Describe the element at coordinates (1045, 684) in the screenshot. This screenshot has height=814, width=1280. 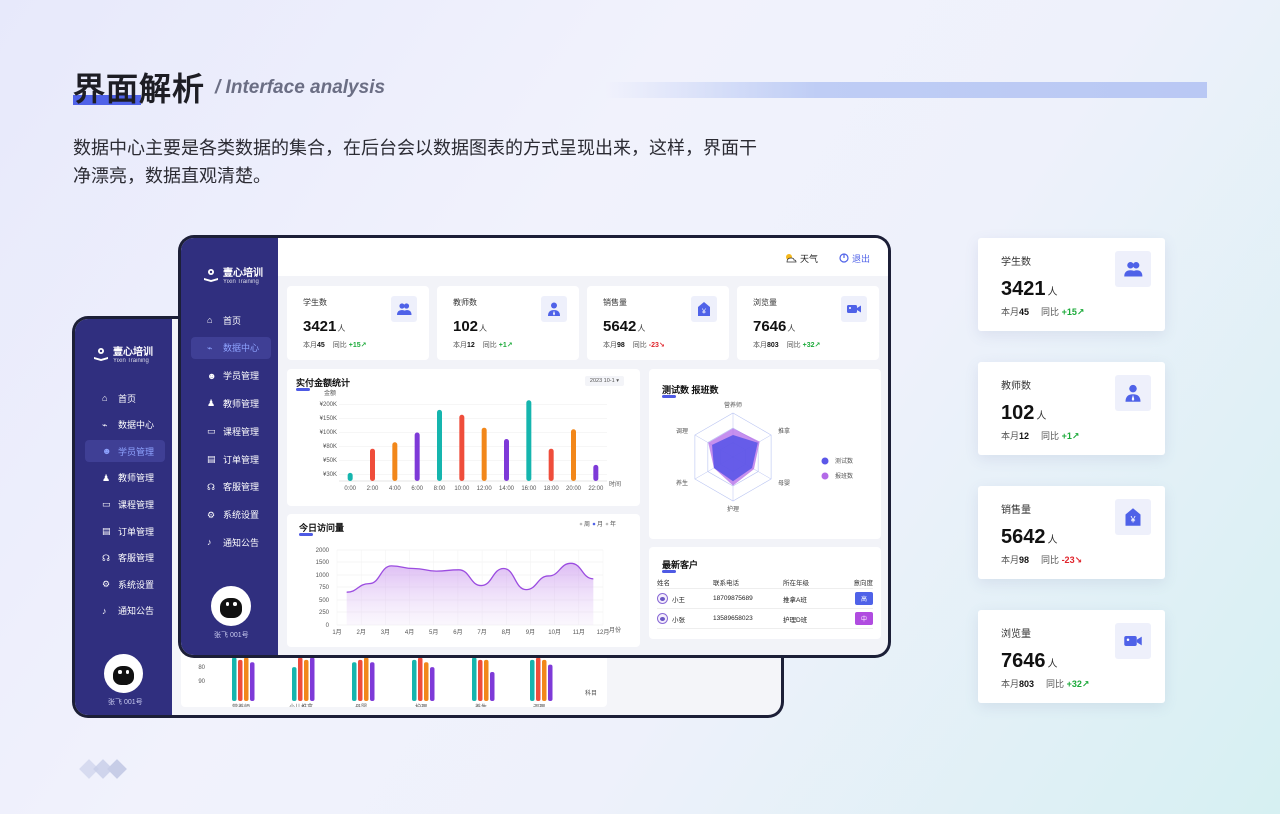
I see `stat-sub: 本月803 同比 +32↗` at that location.